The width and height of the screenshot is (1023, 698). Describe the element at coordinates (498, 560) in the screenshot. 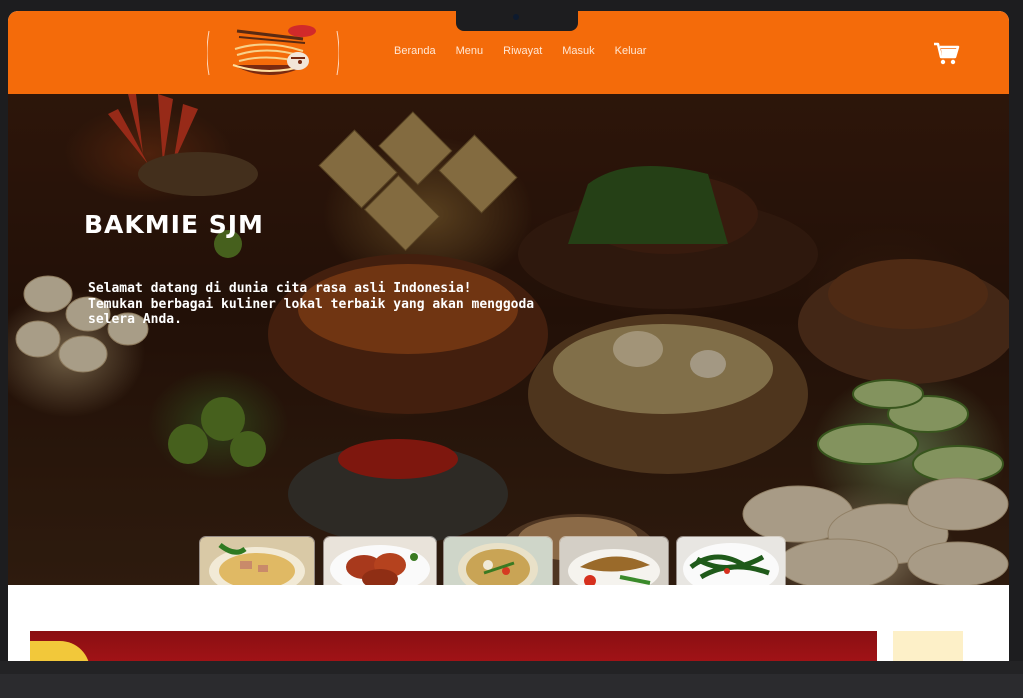

I see `soto-thumbnail` at that location.